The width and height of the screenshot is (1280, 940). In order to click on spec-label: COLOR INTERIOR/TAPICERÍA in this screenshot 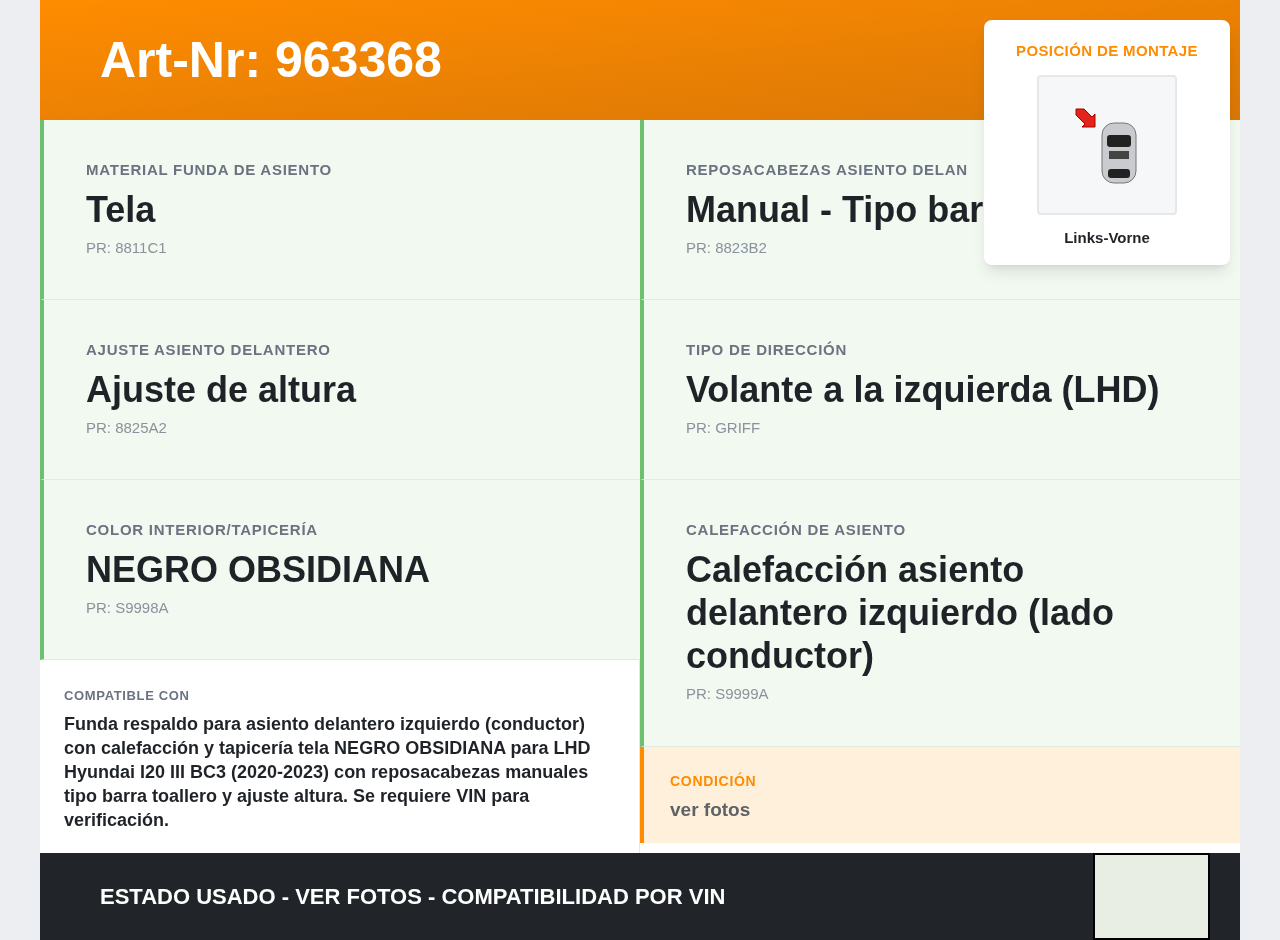, I will do `click(202, 530)`.